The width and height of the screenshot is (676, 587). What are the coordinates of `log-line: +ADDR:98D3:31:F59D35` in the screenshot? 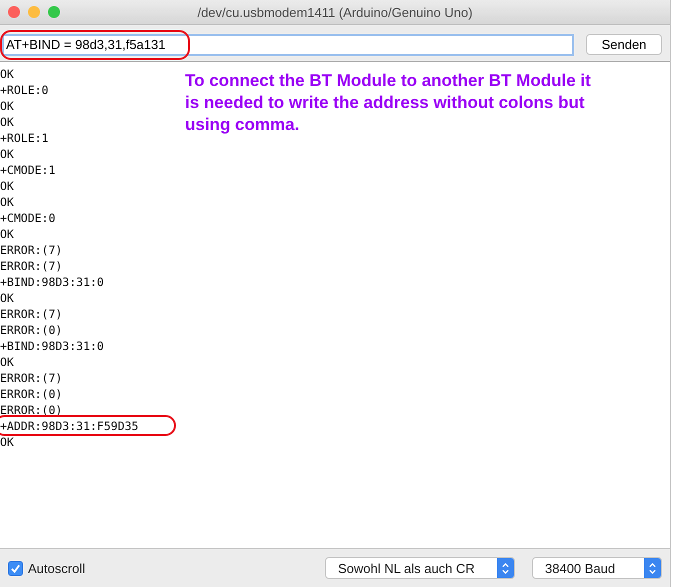 It's located at (69, 426).